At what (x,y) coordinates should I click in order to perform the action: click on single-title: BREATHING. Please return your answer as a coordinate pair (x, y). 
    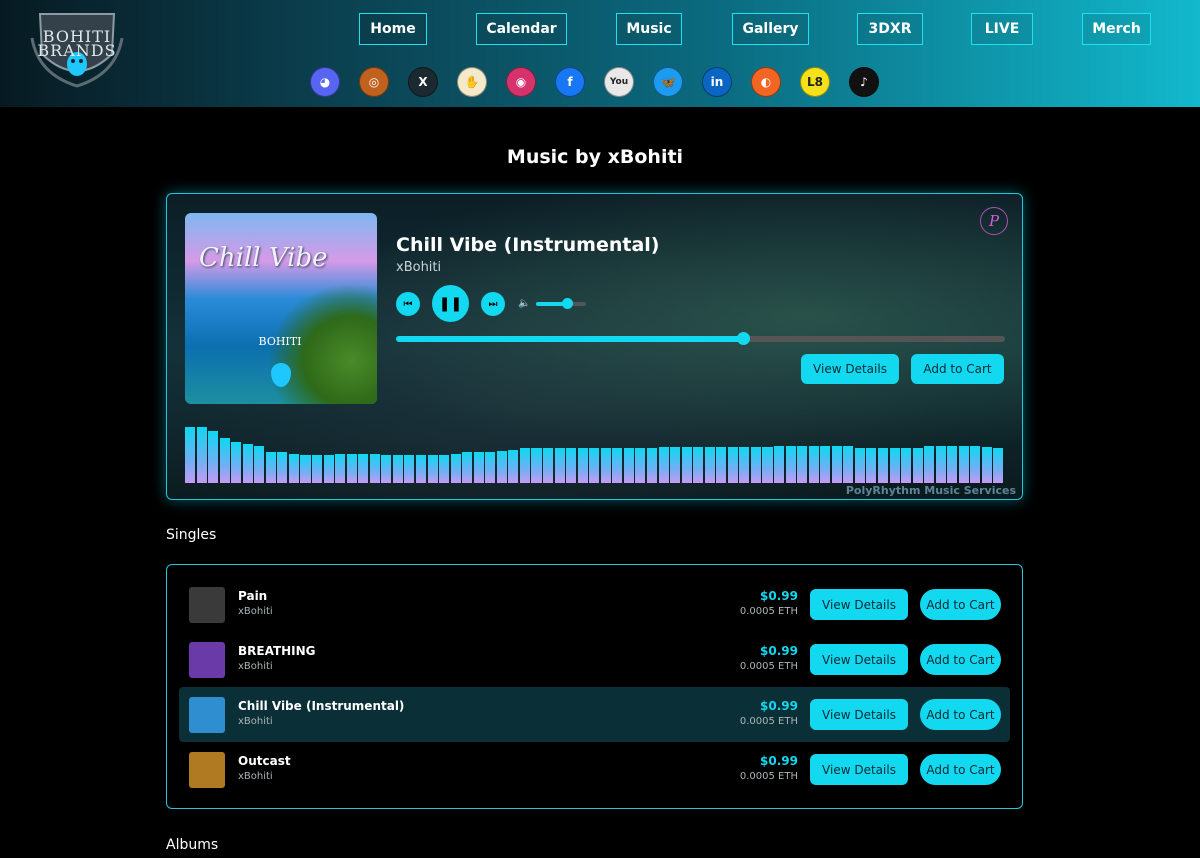
    Looking at the image, I should click on (277, 651).